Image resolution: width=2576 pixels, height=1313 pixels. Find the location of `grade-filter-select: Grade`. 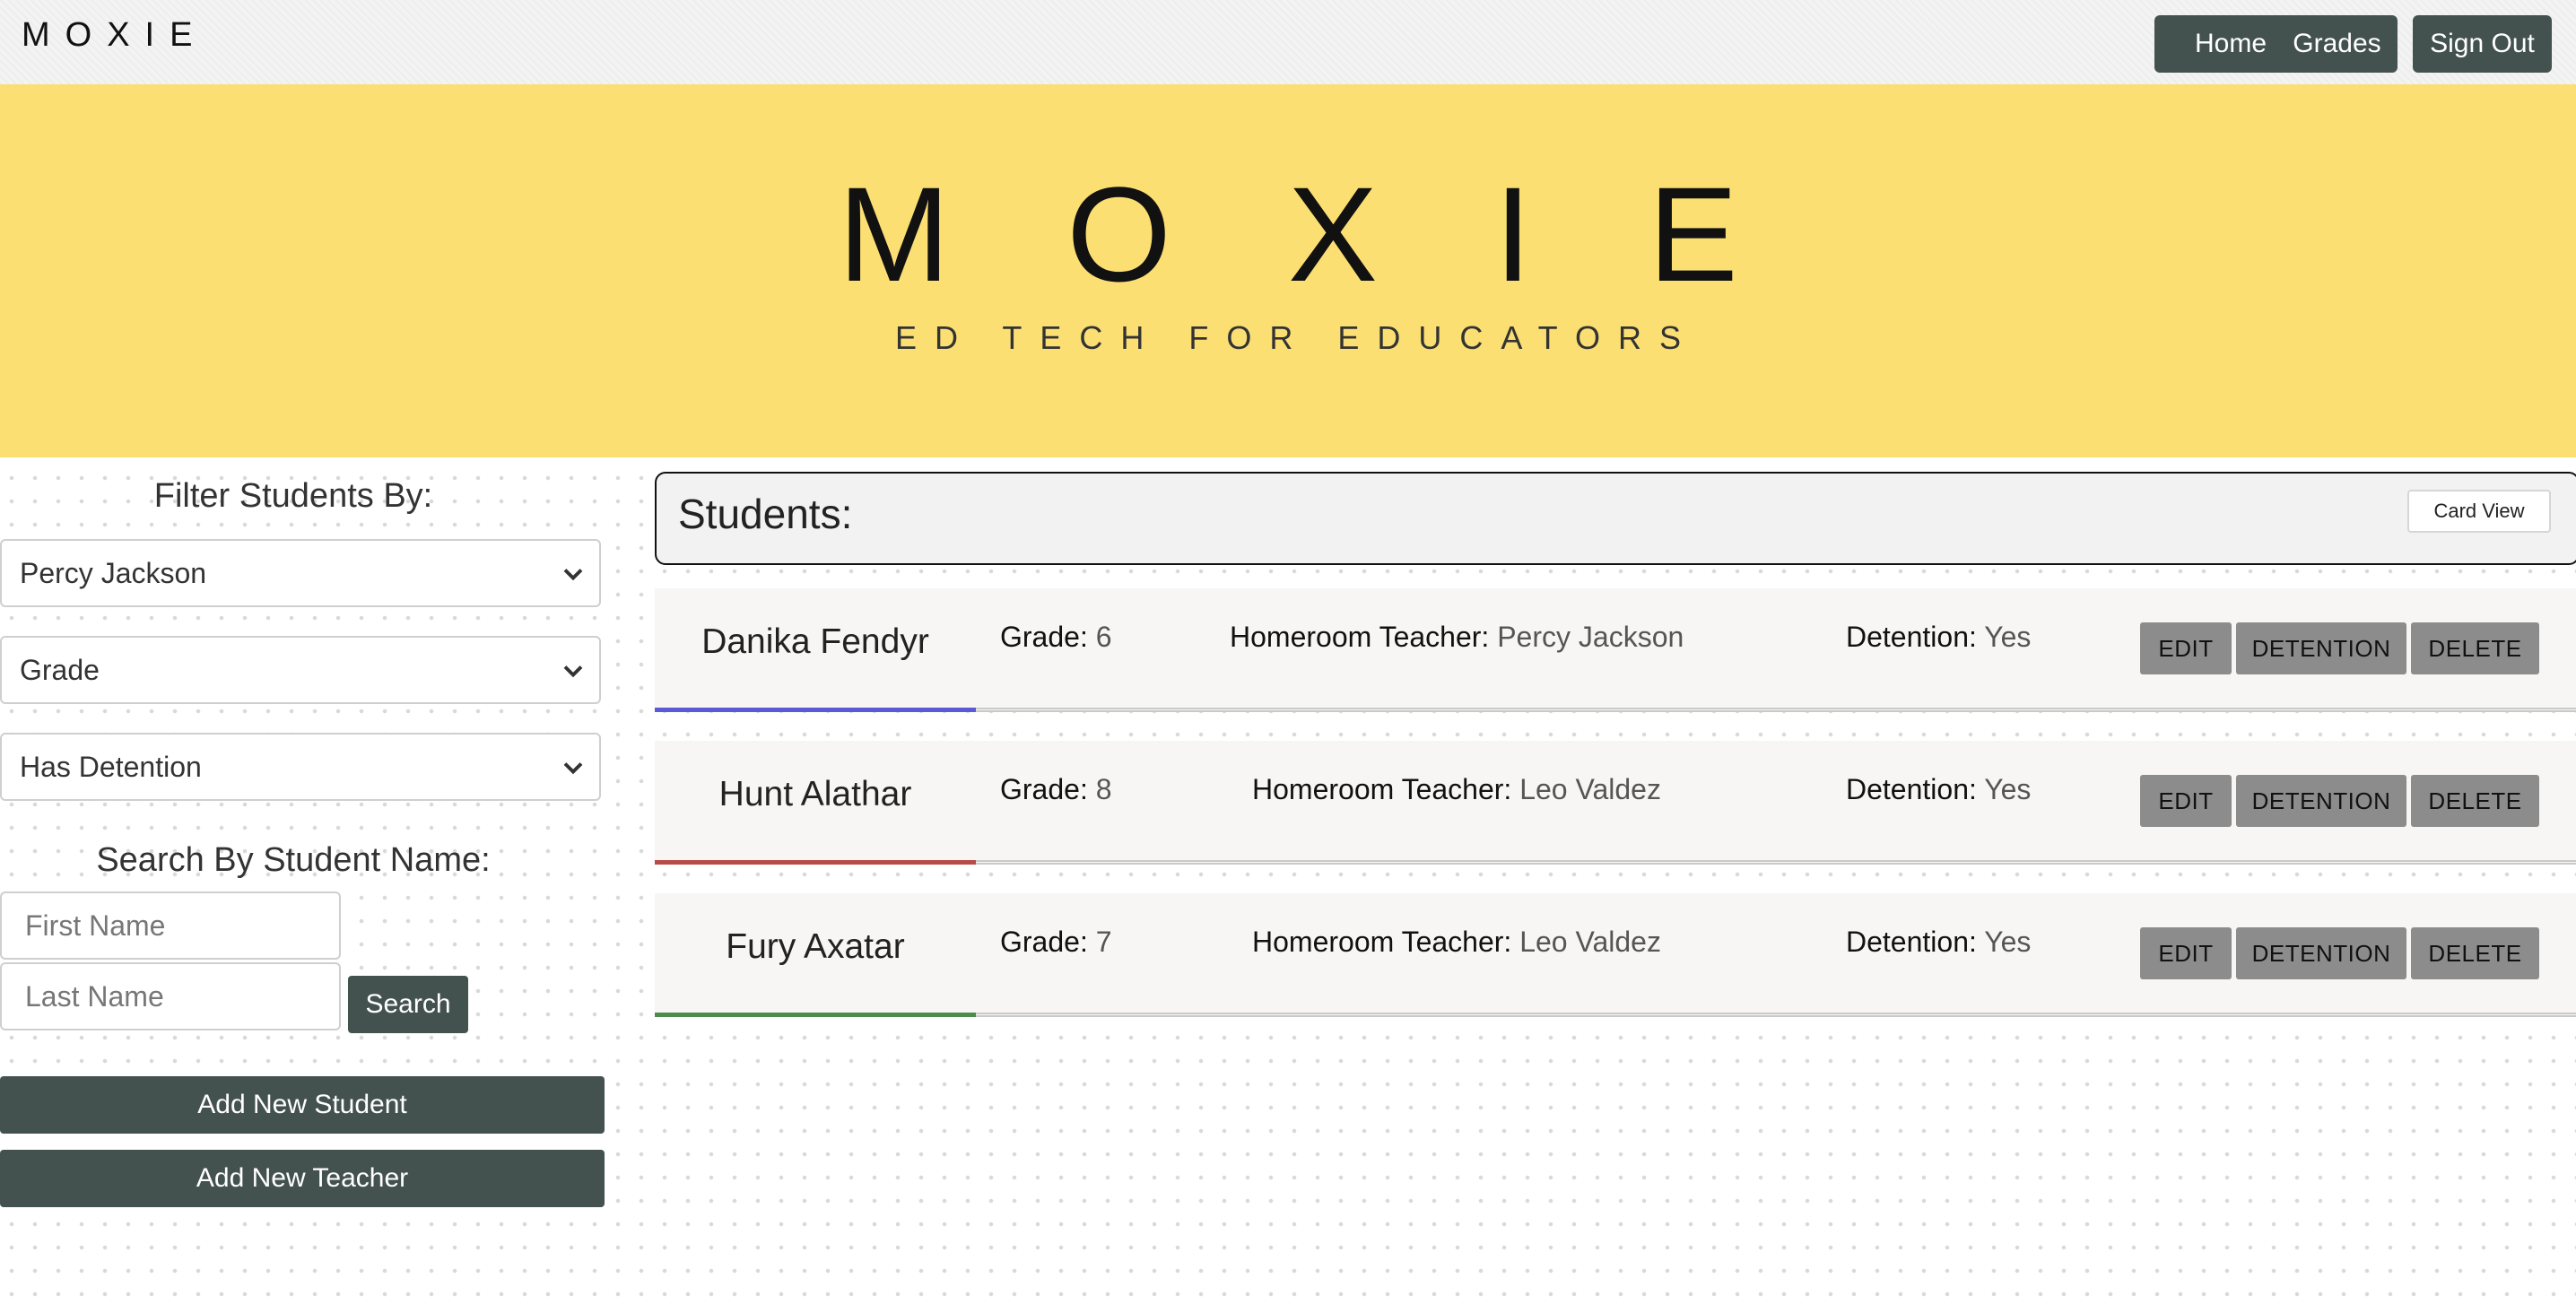

grade-filter-select: Grade is located at coordinates (300, 670).